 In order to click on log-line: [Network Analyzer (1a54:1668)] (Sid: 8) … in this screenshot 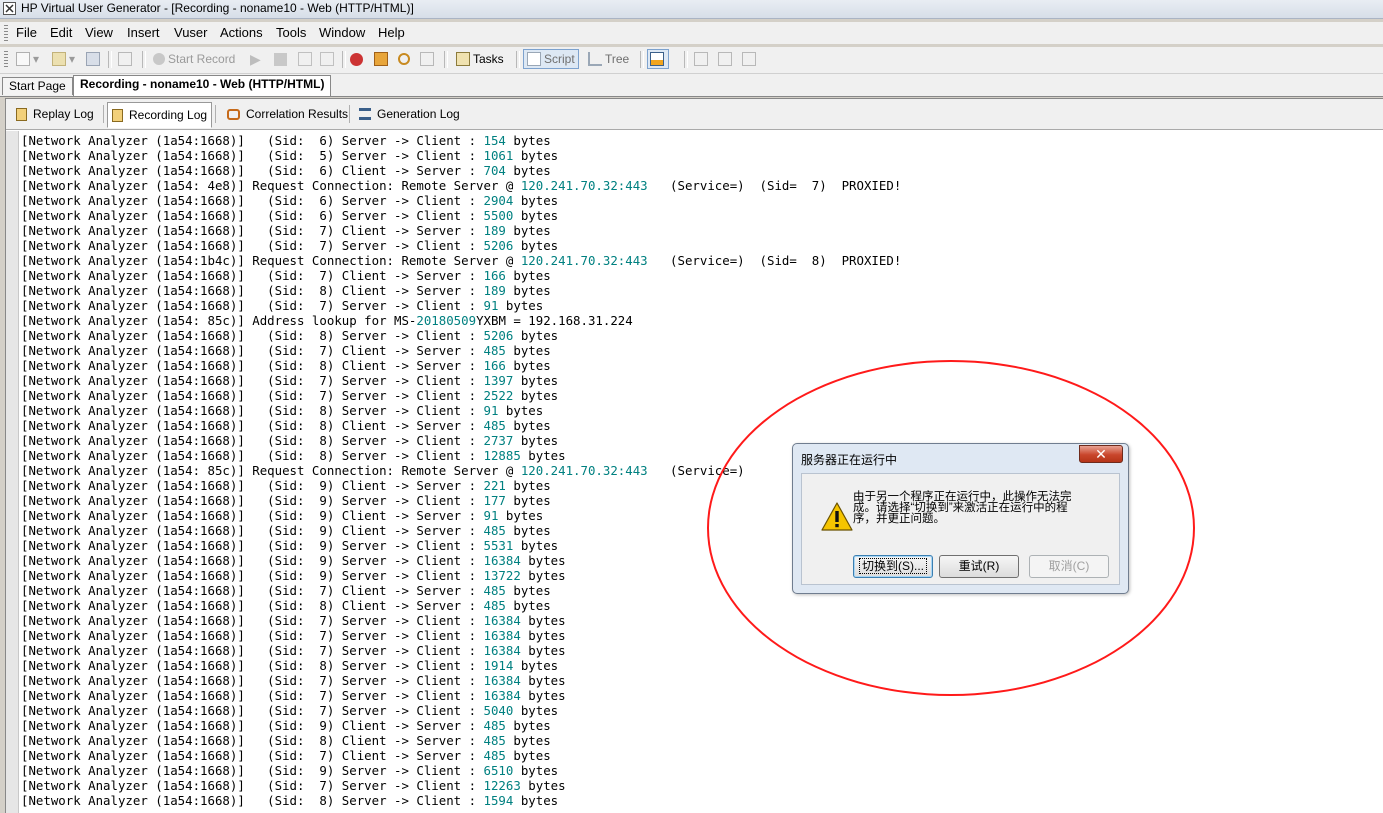, I will do `click(461, 740)`.